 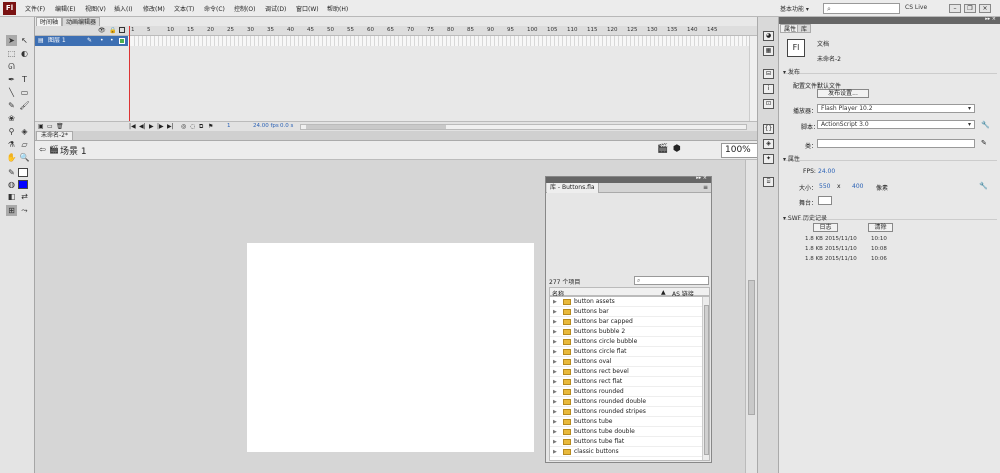 I want to click on lasso-tool-icon: ᘏ, so click(x=11, y=66).